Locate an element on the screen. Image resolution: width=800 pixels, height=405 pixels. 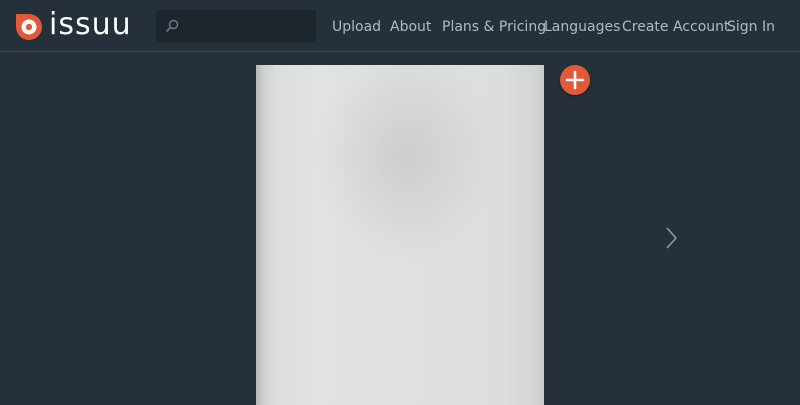
brand-wordmark: issuu is located at coordinates (90, 24).